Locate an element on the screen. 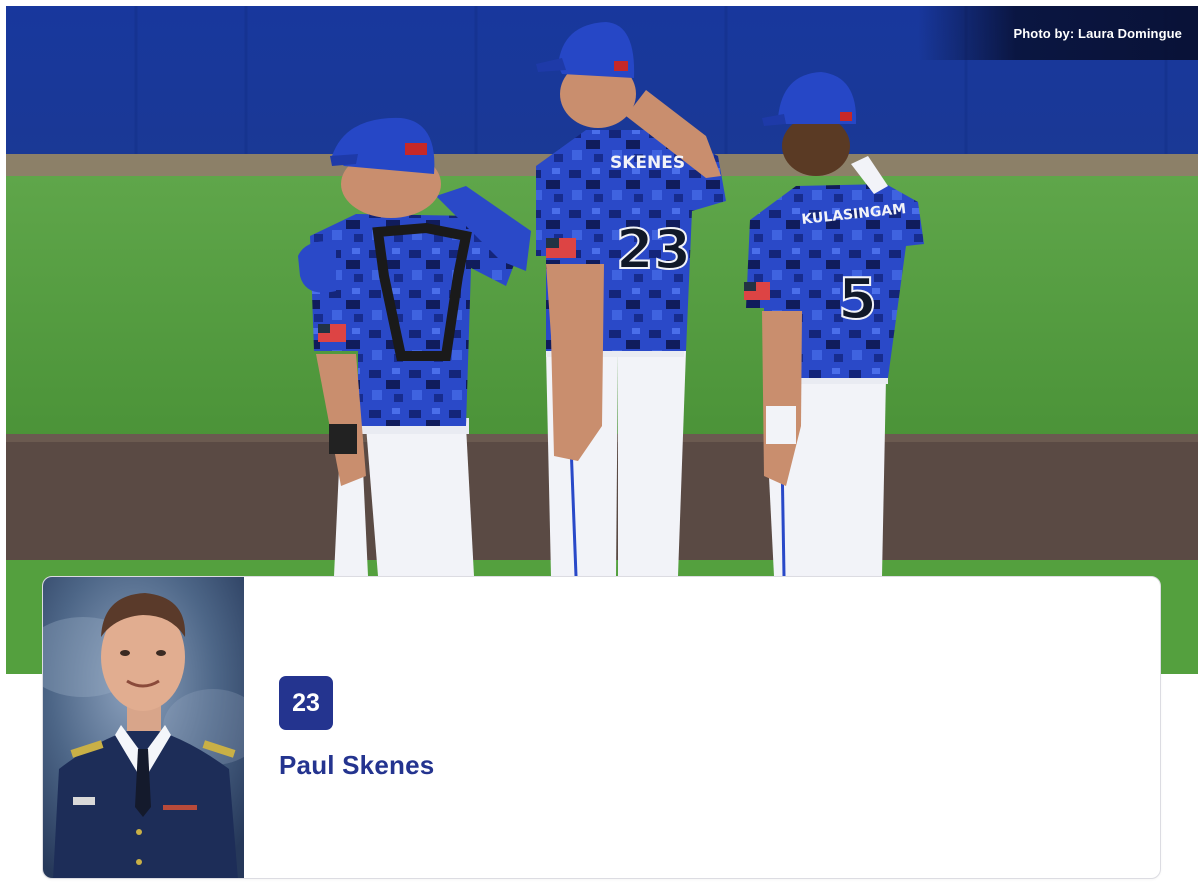  photo-credit: Photo by: Laura Domingue is located at coordinates (1058, 33).